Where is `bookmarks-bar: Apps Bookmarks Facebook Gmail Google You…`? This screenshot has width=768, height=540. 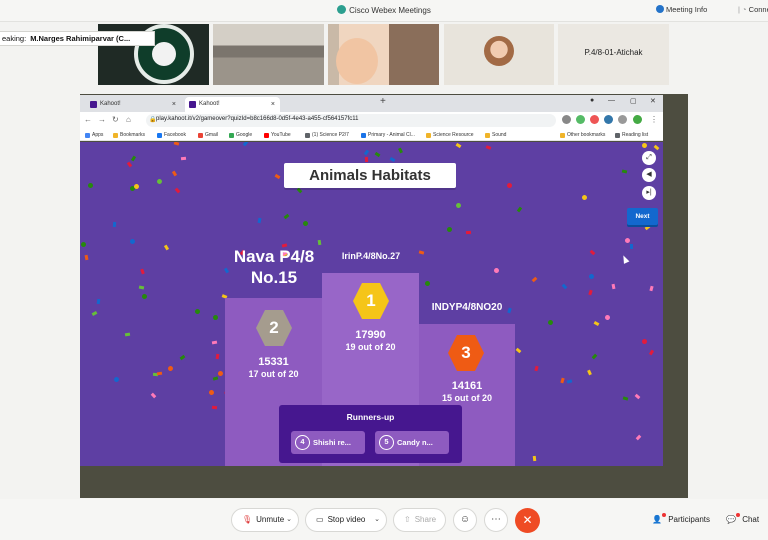 bookmarks-bar: Apps Bookmarks Facebook Gmail Google You… is located at coordinates (371, 135).